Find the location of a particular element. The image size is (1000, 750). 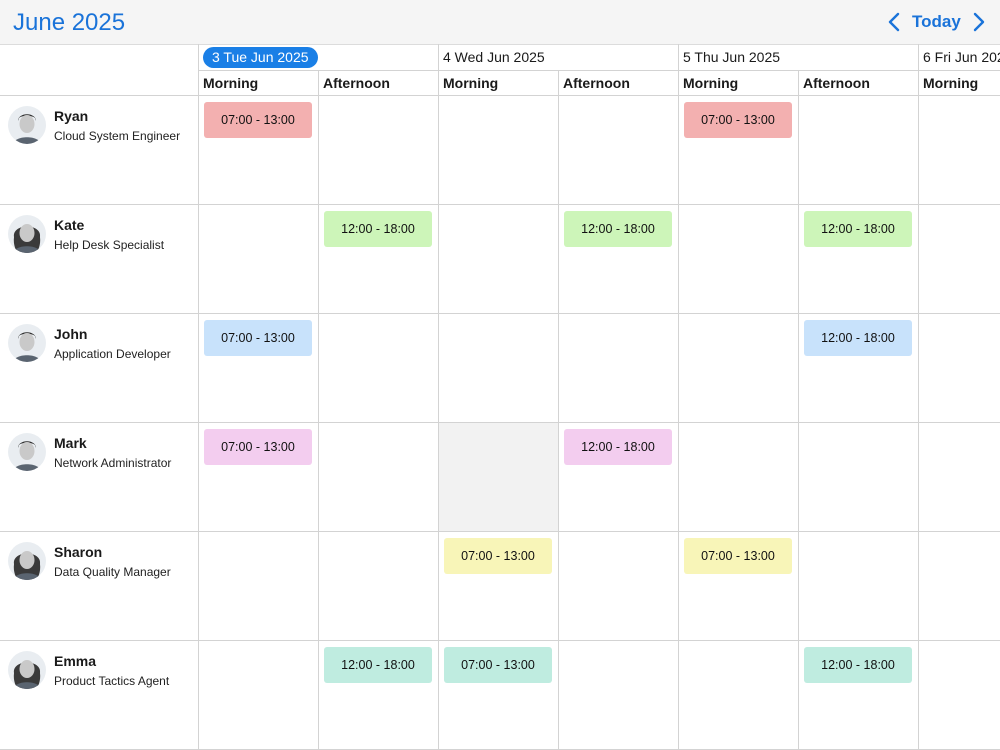

month-title: June 2025 is located at coordinates (69, 22).